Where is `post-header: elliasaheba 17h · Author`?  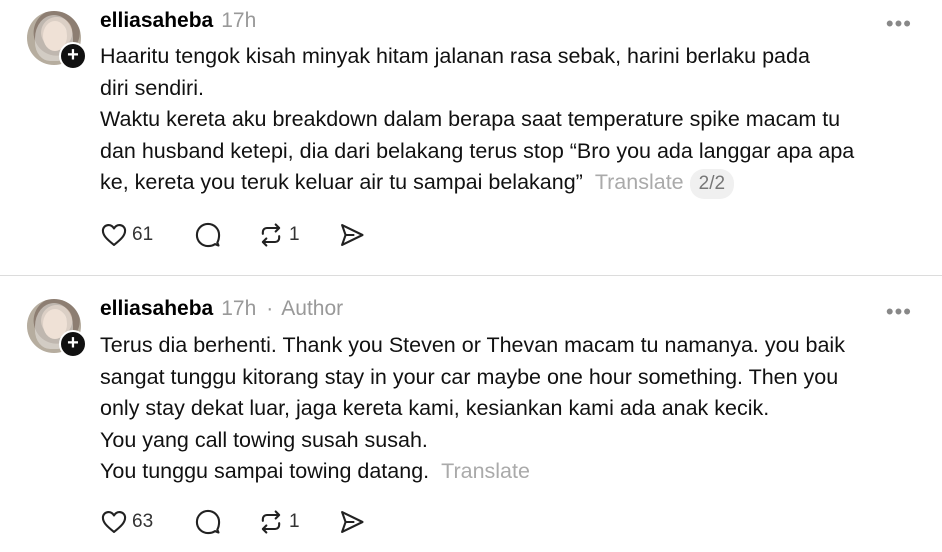
post-header: elliasaheba 17h · Author is located at coordinates (221, 309).